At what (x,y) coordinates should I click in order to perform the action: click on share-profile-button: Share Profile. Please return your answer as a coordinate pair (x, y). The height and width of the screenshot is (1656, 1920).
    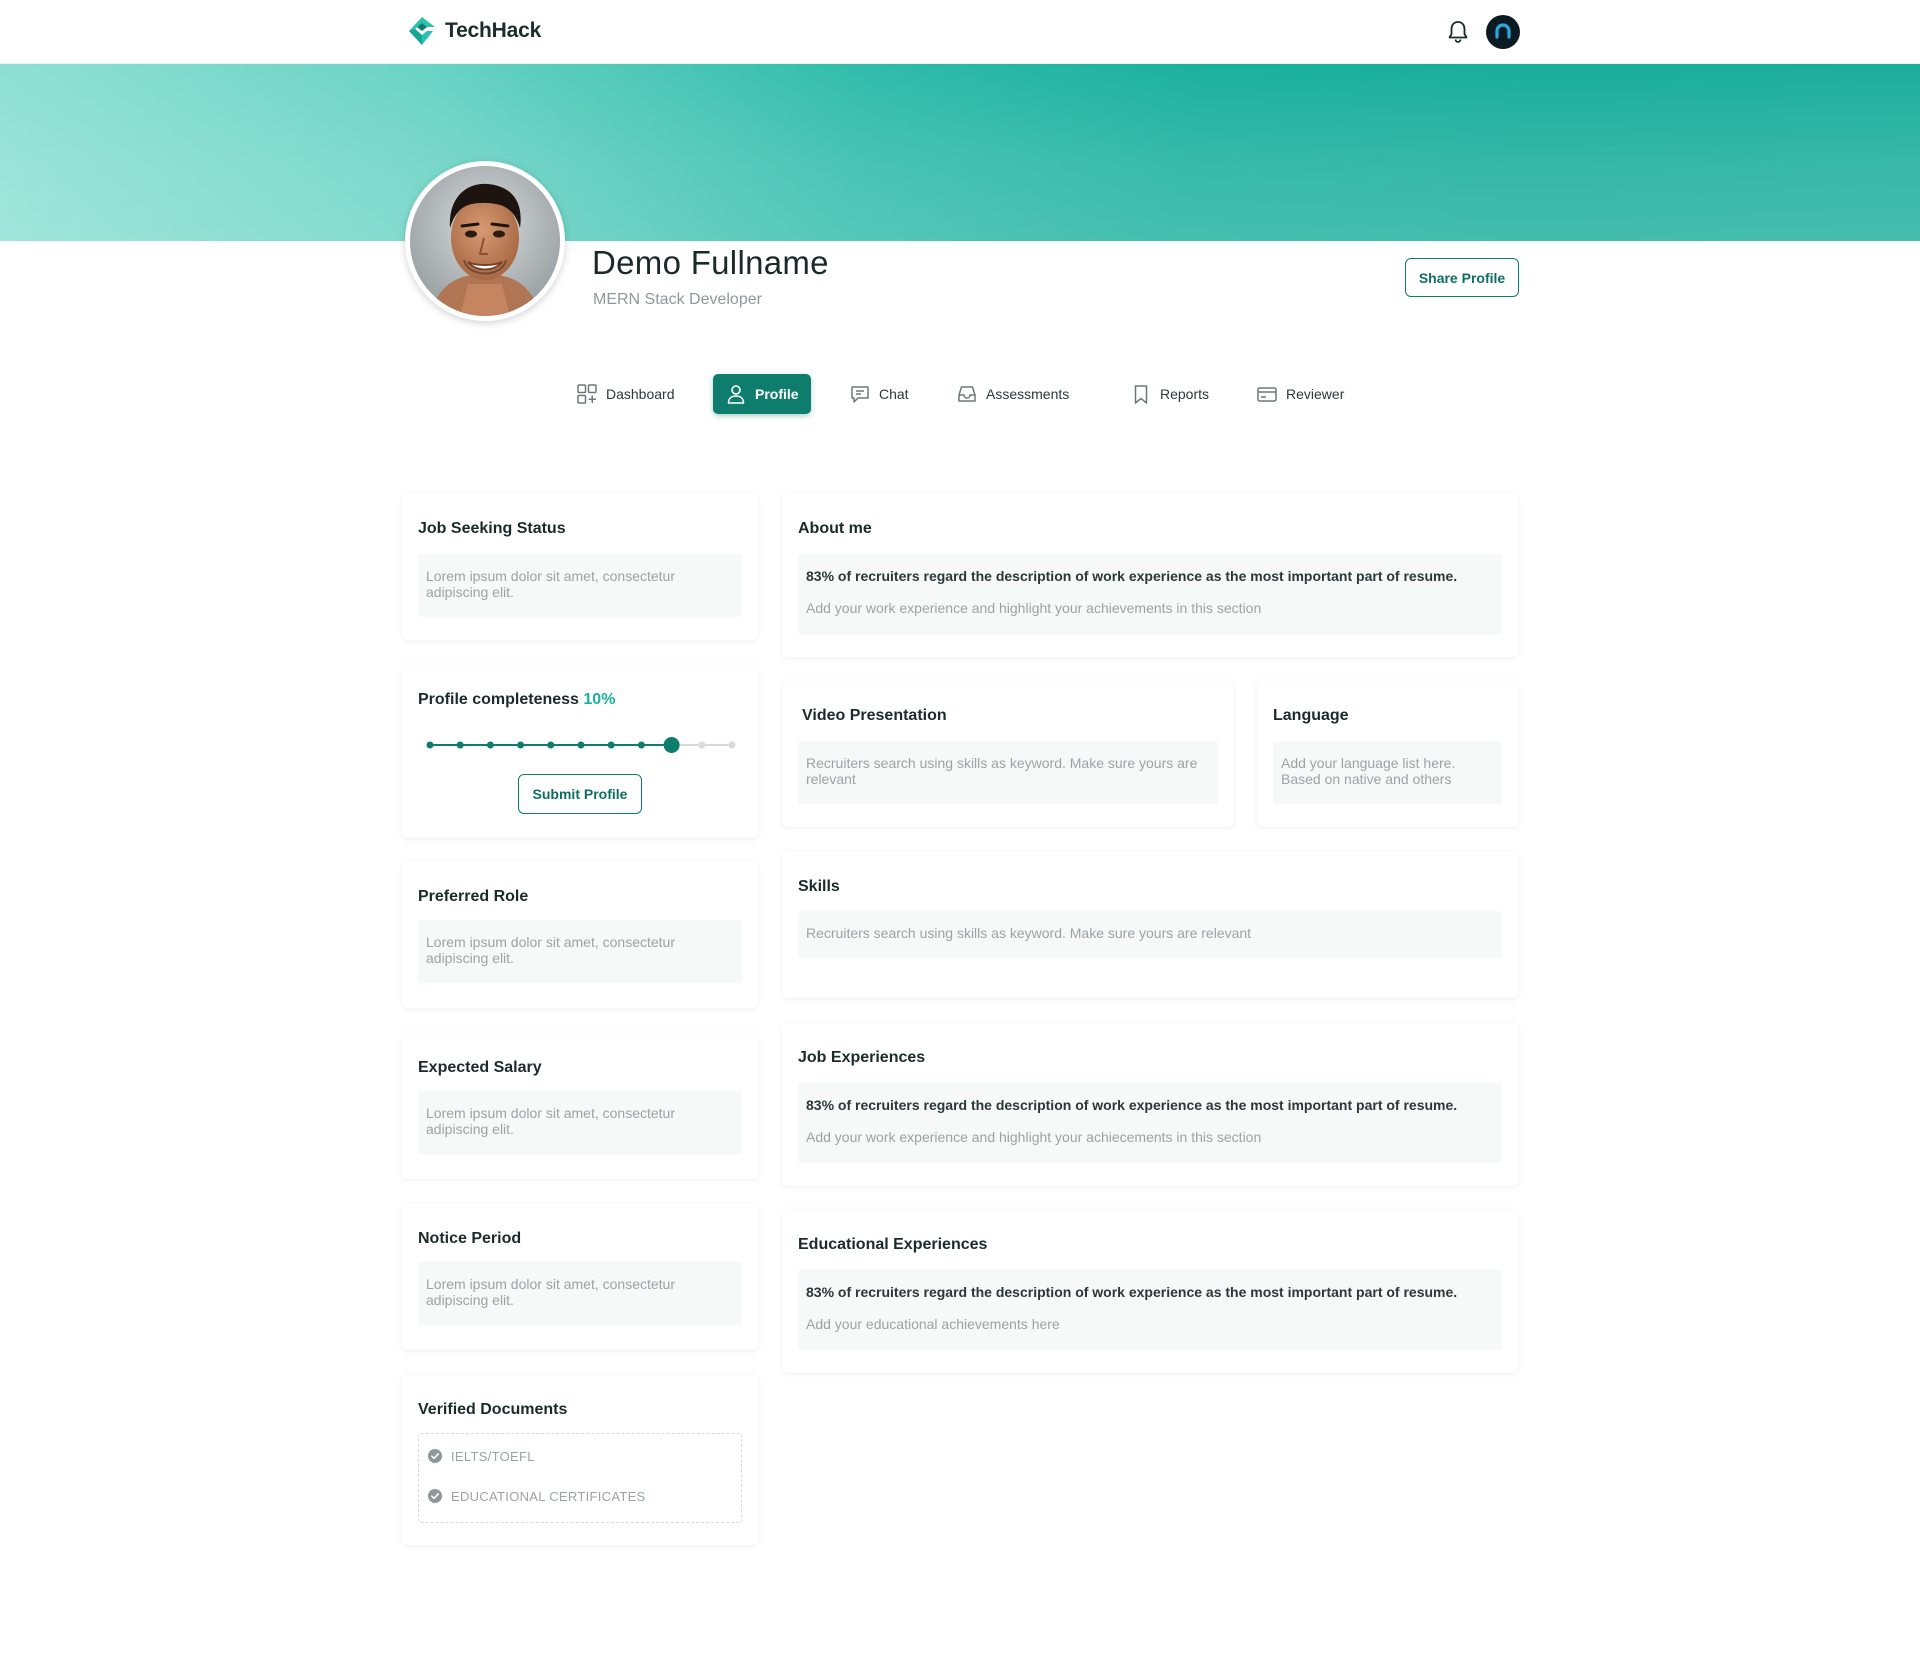
    Looking at the image, I should click on (1462, 277).